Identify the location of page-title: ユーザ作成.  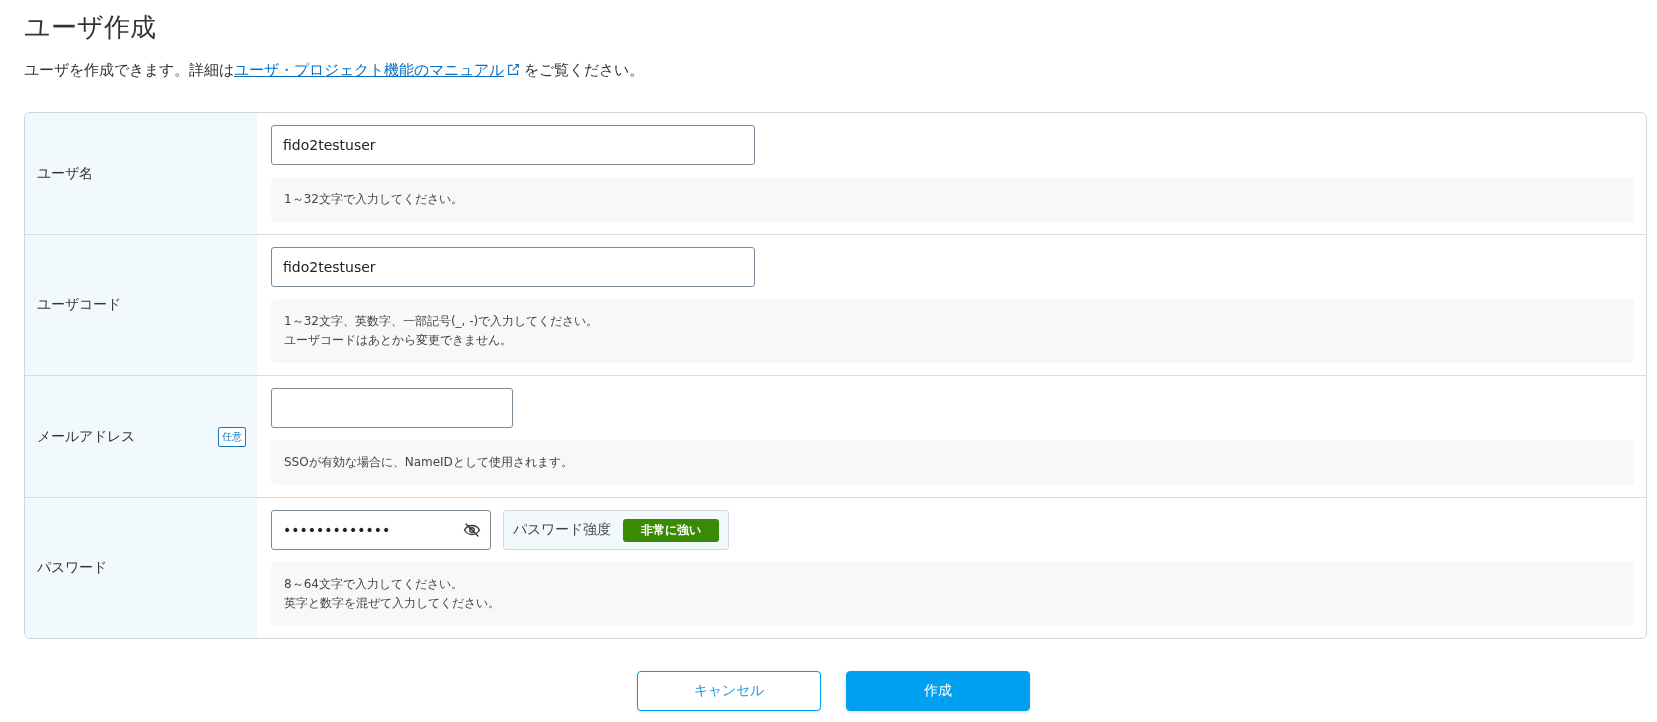
(90, 27).